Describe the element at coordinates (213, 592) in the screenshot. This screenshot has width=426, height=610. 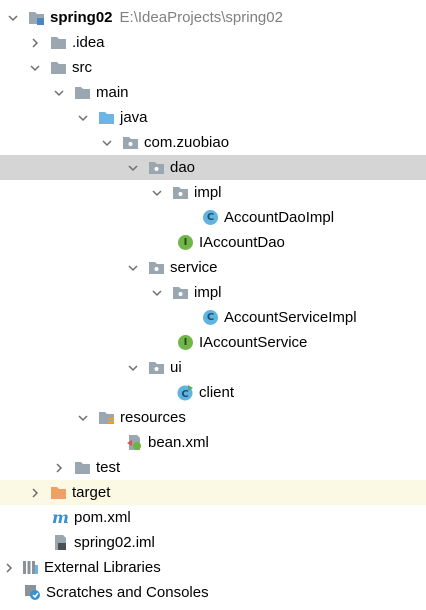
I see `tree-node-scratches: Scratches and Consoles` at that location.